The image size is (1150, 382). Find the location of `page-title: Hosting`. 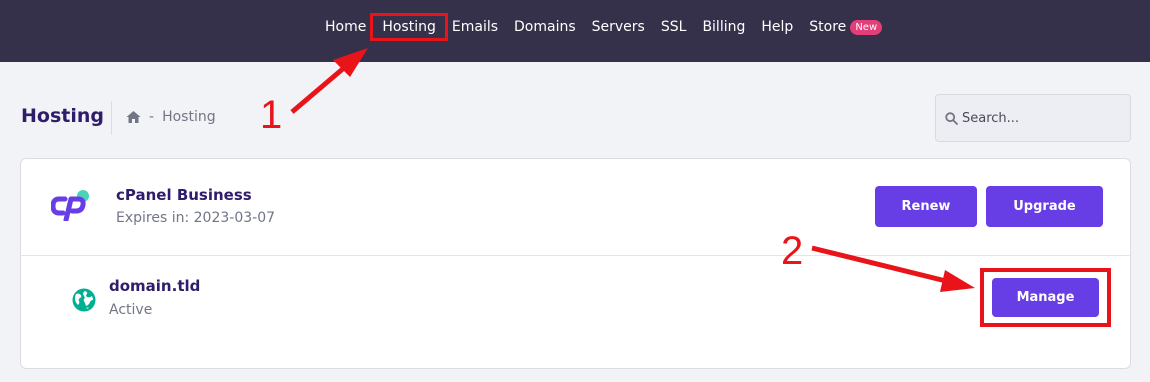

page-title: Hosting is located at coordinates (62, 116).